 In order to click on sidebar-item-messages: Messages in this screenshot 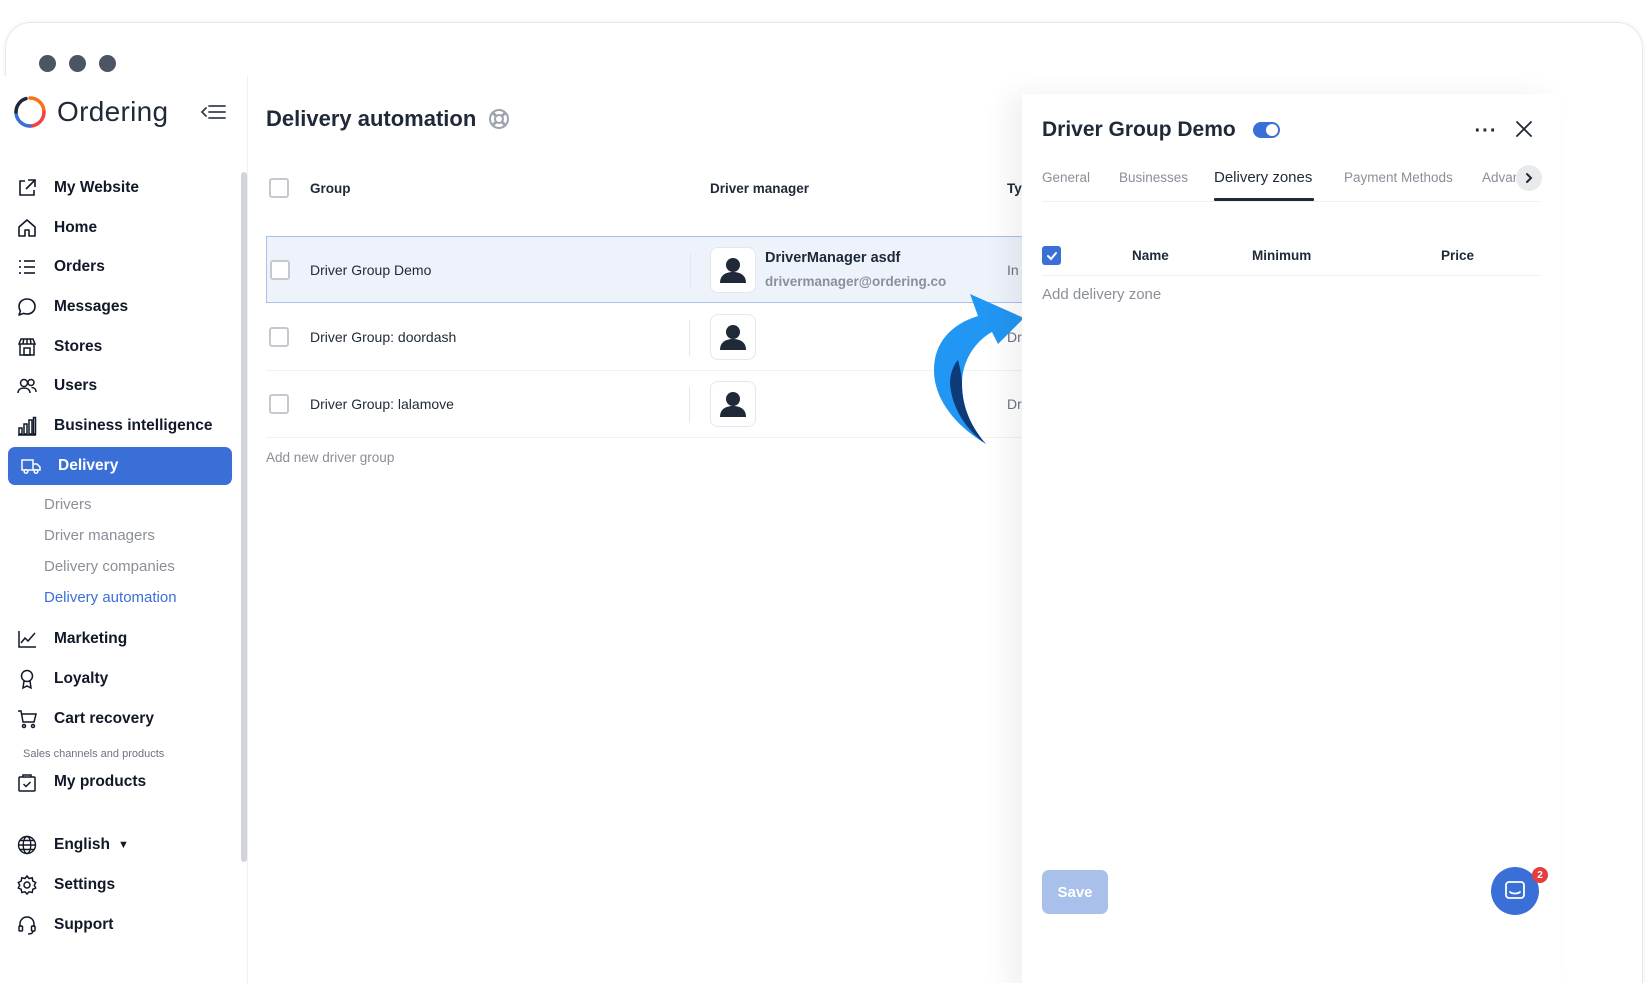, I will do `click(120, 307)`.